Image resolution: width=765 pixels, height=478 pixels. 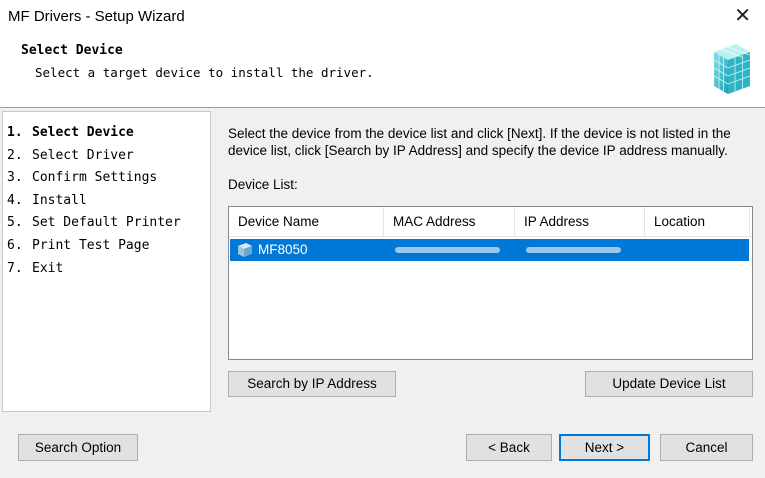 What do you see at coordinates (283, 249) in the screenshot?
I see `device-name-cell: MF8050` at bounding box center [283, 249].